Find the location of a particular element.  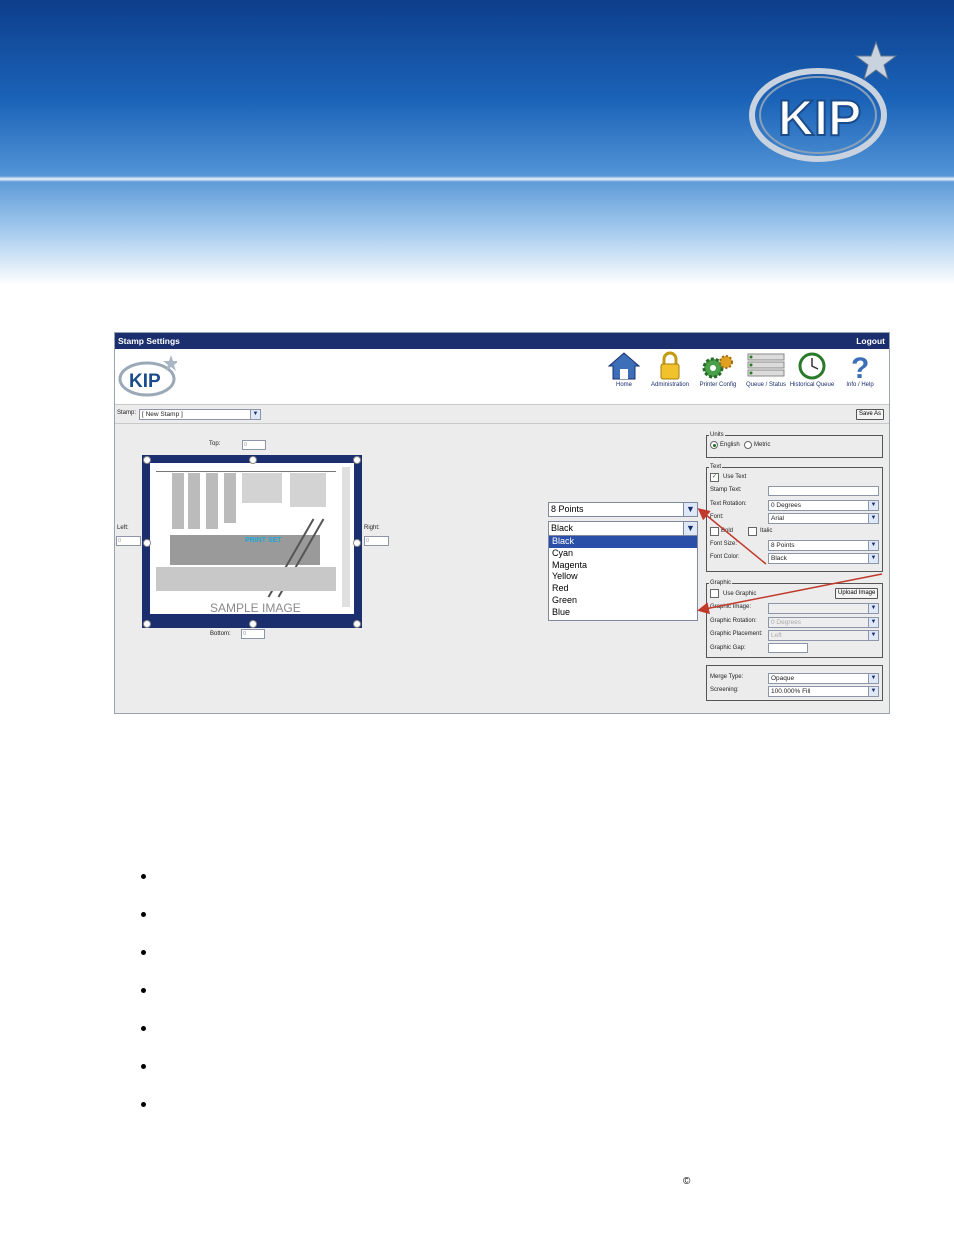

stamp-select: [ New Stamp ] ▼ is located at coordinates (200, 414).